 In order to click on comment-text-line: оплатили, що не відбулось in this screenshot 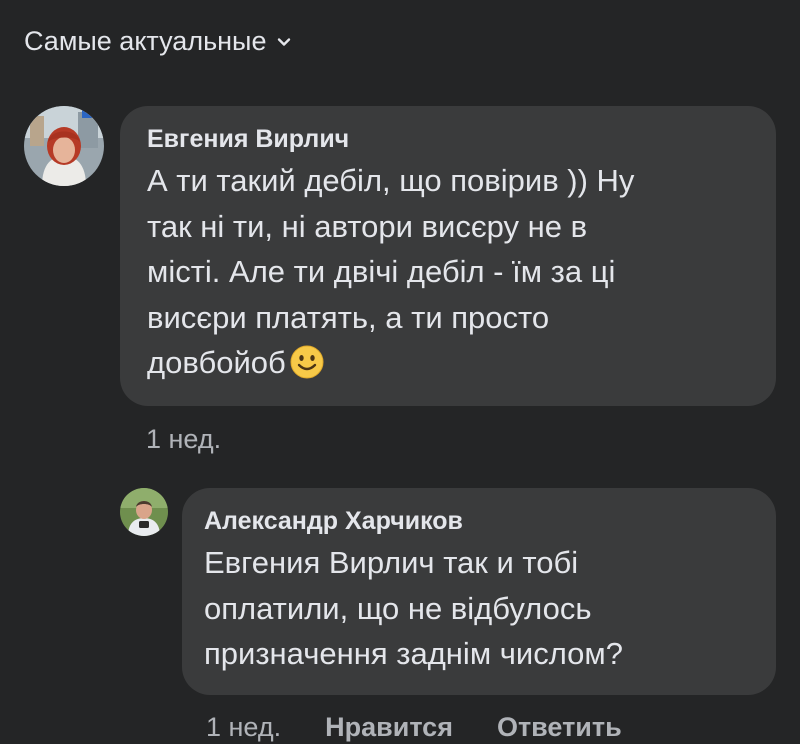, I will do `click(398, 608)`.